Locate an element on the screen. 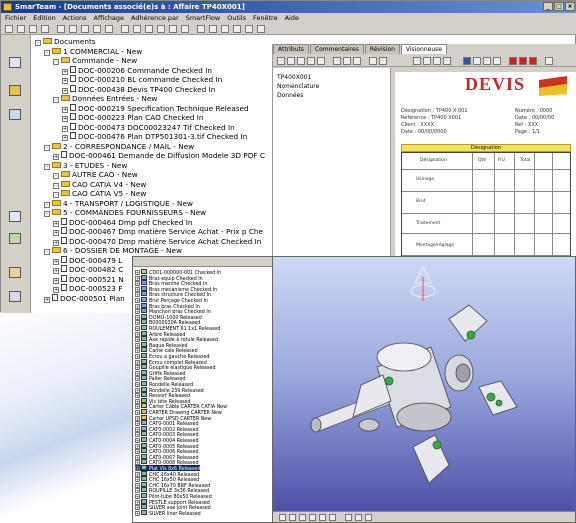 This screenshot has height=523, width=576. note-icon is located at coordinates (533, 61).